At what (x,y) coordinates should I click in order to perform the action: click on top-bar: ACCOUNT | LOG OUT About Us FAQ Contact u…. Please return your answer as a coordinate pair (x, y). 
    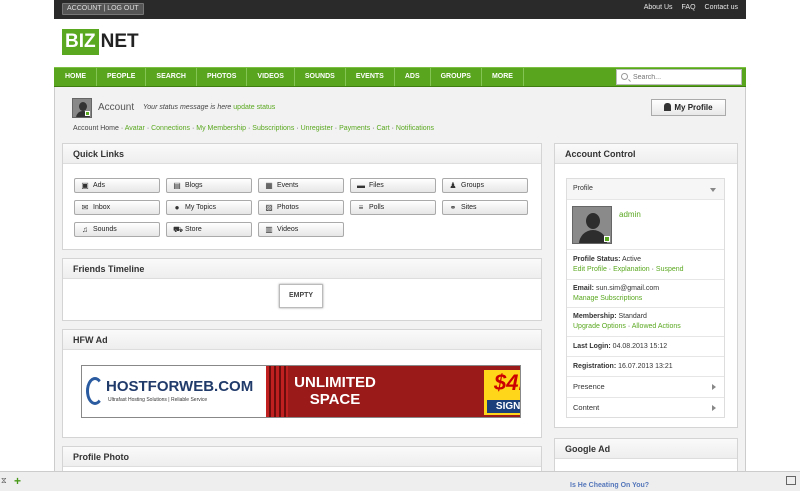
    Looking at the image, I should click on (400, 9).